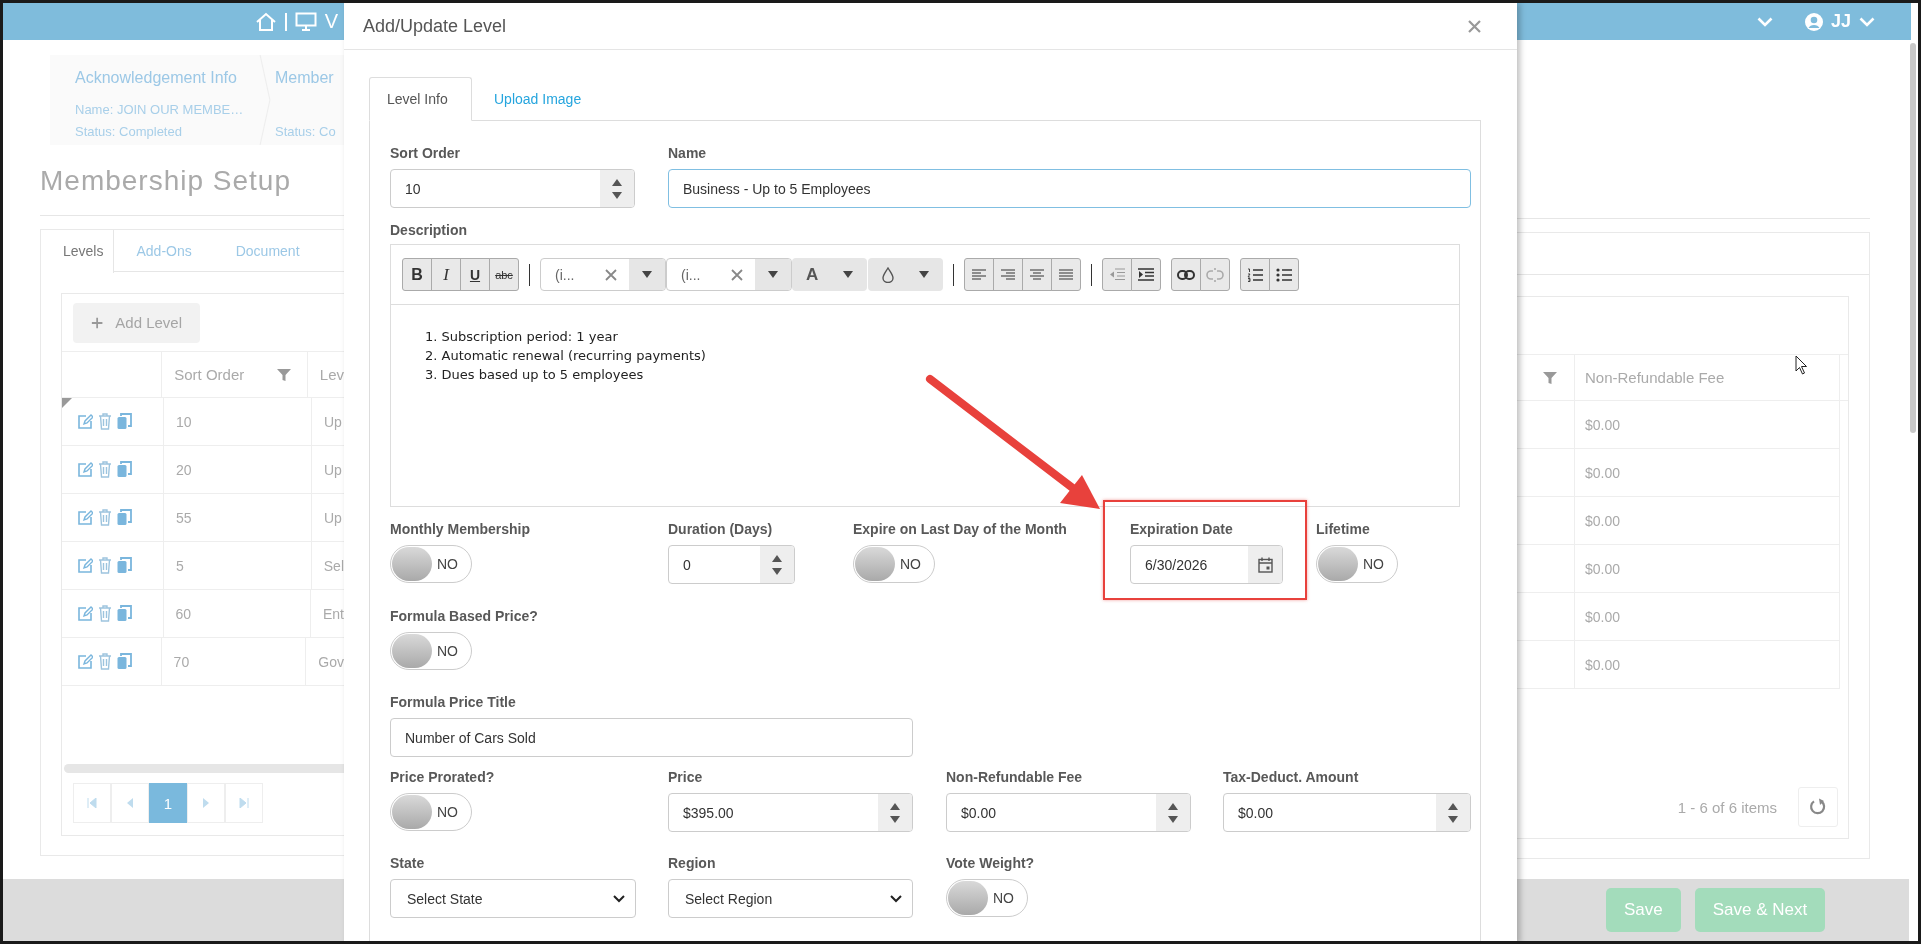 Image resolution: width=1921 pixels, height=944 pixels. I want to click on tab: Level Info, so click(420, 99).